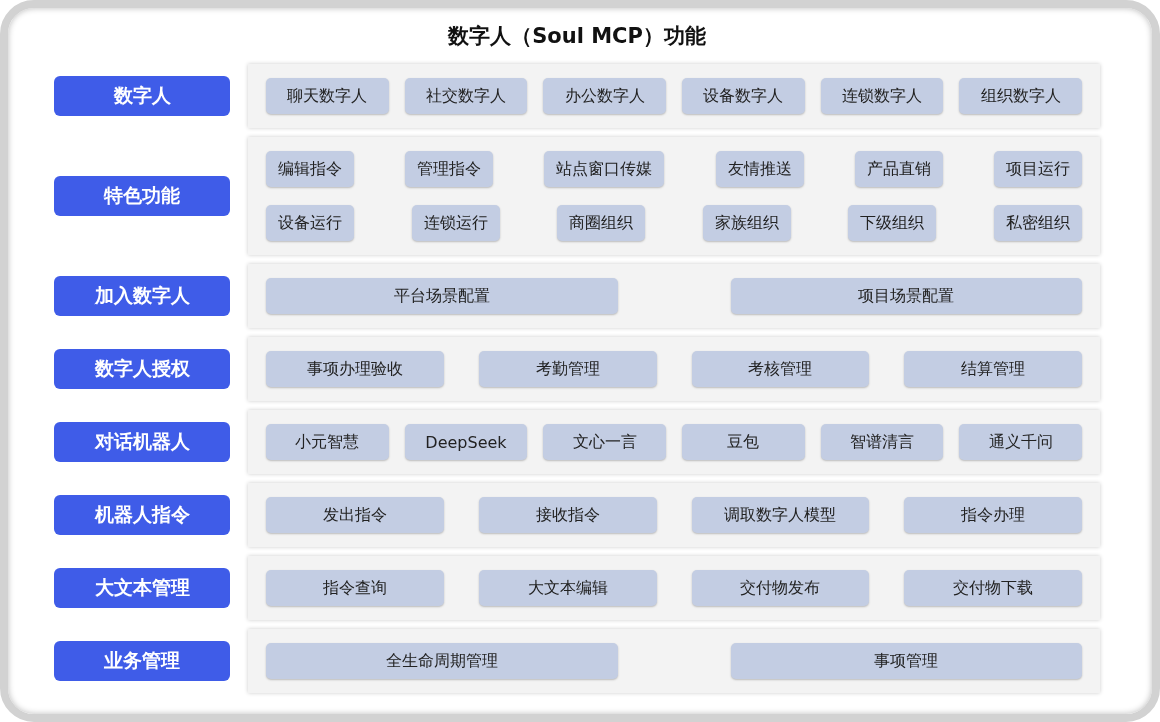  What do you see at coordinates (780, 588) in the screenshot?
I see `feature-chip: 交付物发布` at bounding box center [780, 588].